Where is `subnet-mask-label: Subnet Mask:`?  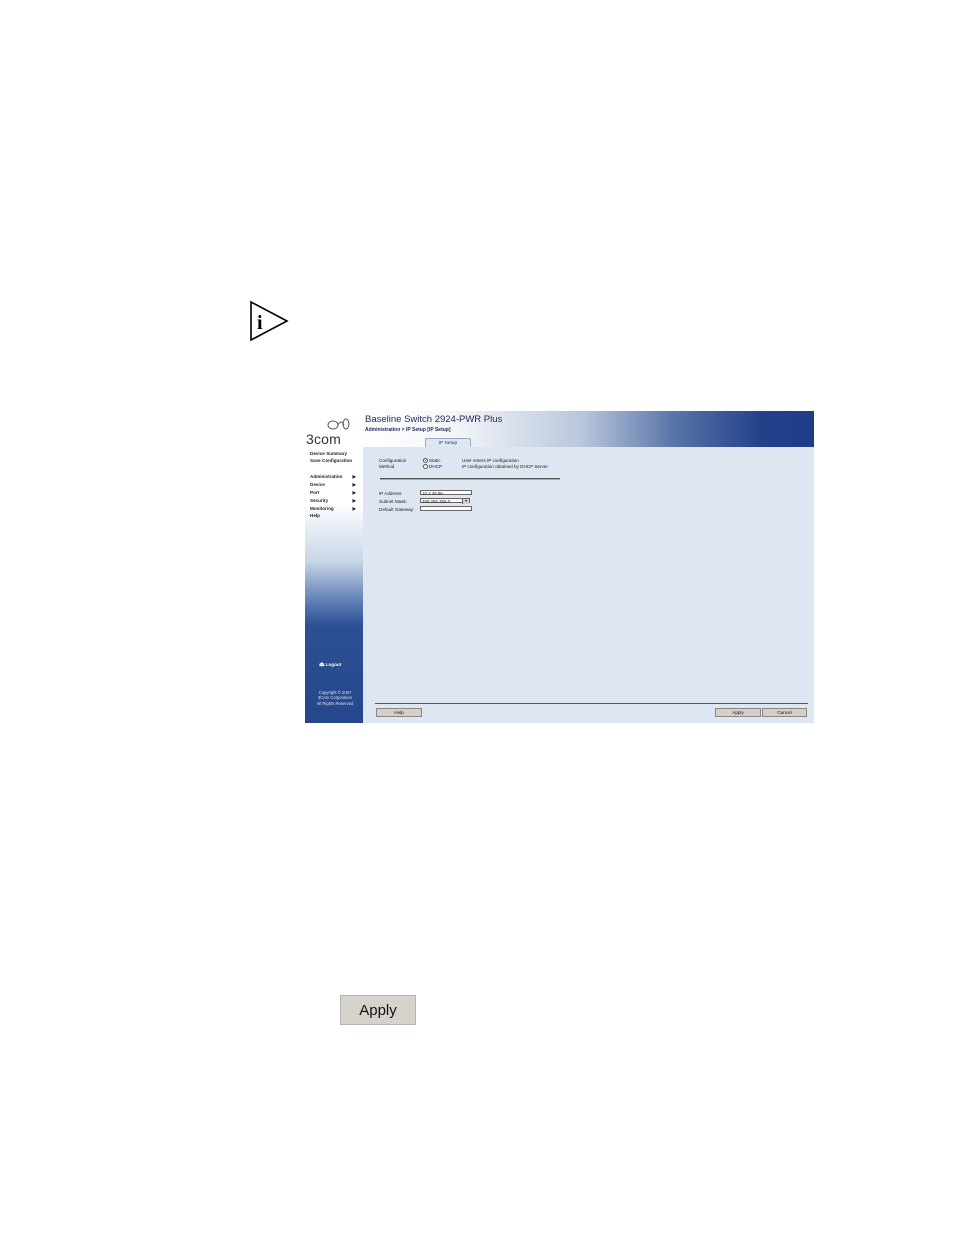 subnet-mask-label: Subnet Mask: is located at coordinates (393, 501).